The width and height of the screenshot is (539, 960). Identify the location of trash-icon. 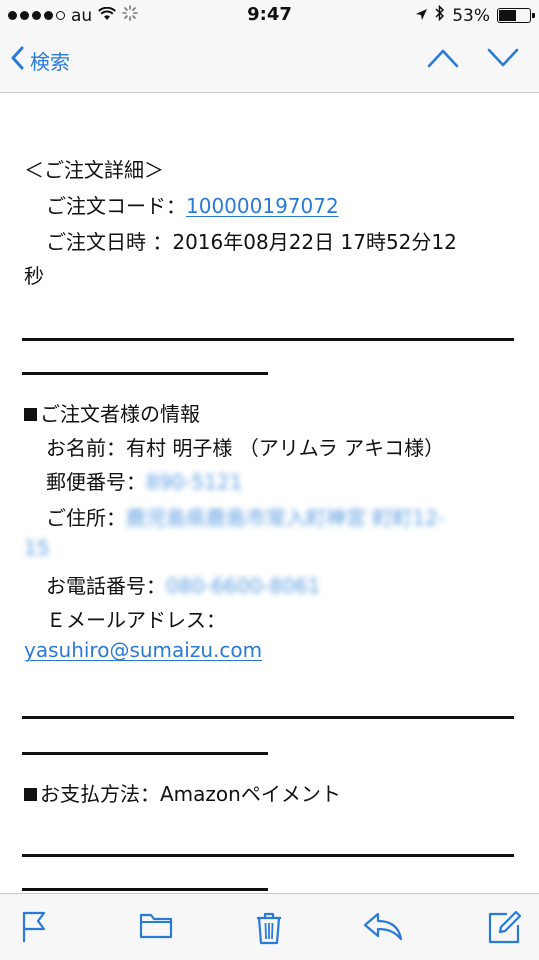
(269, 930).